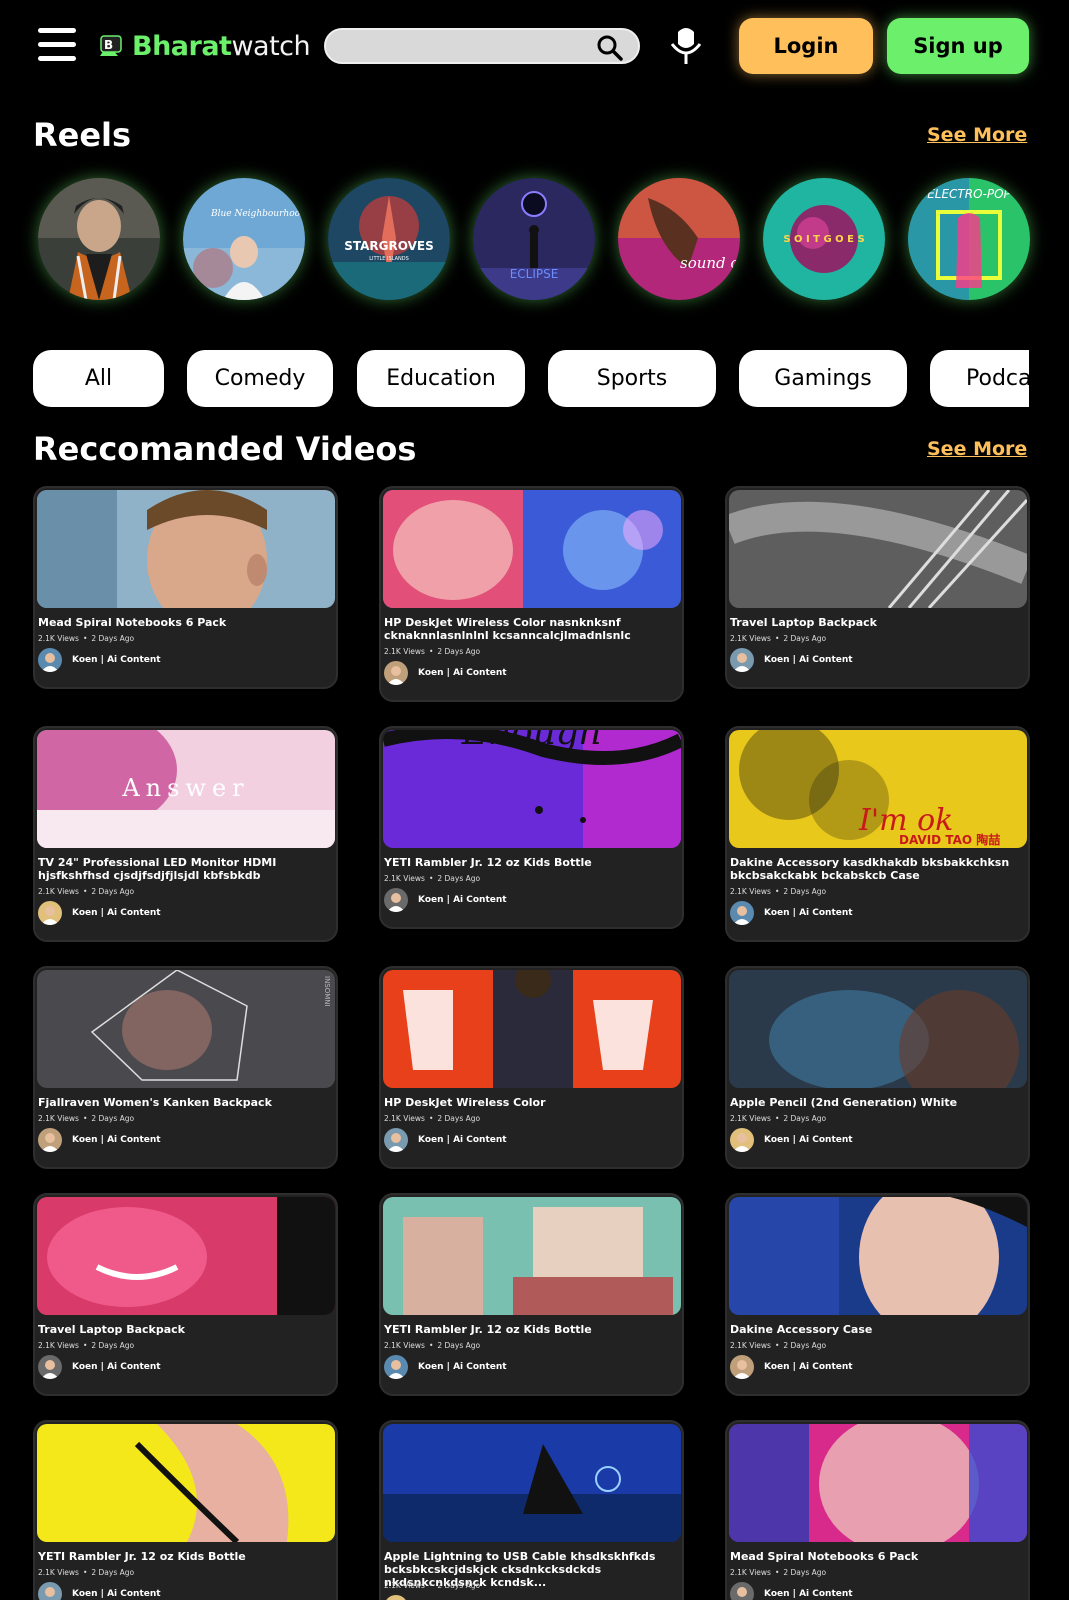 The height and width of the screenshot is (1600, 1069). I want to click on signup-button: Sign up, so click(958, 46).